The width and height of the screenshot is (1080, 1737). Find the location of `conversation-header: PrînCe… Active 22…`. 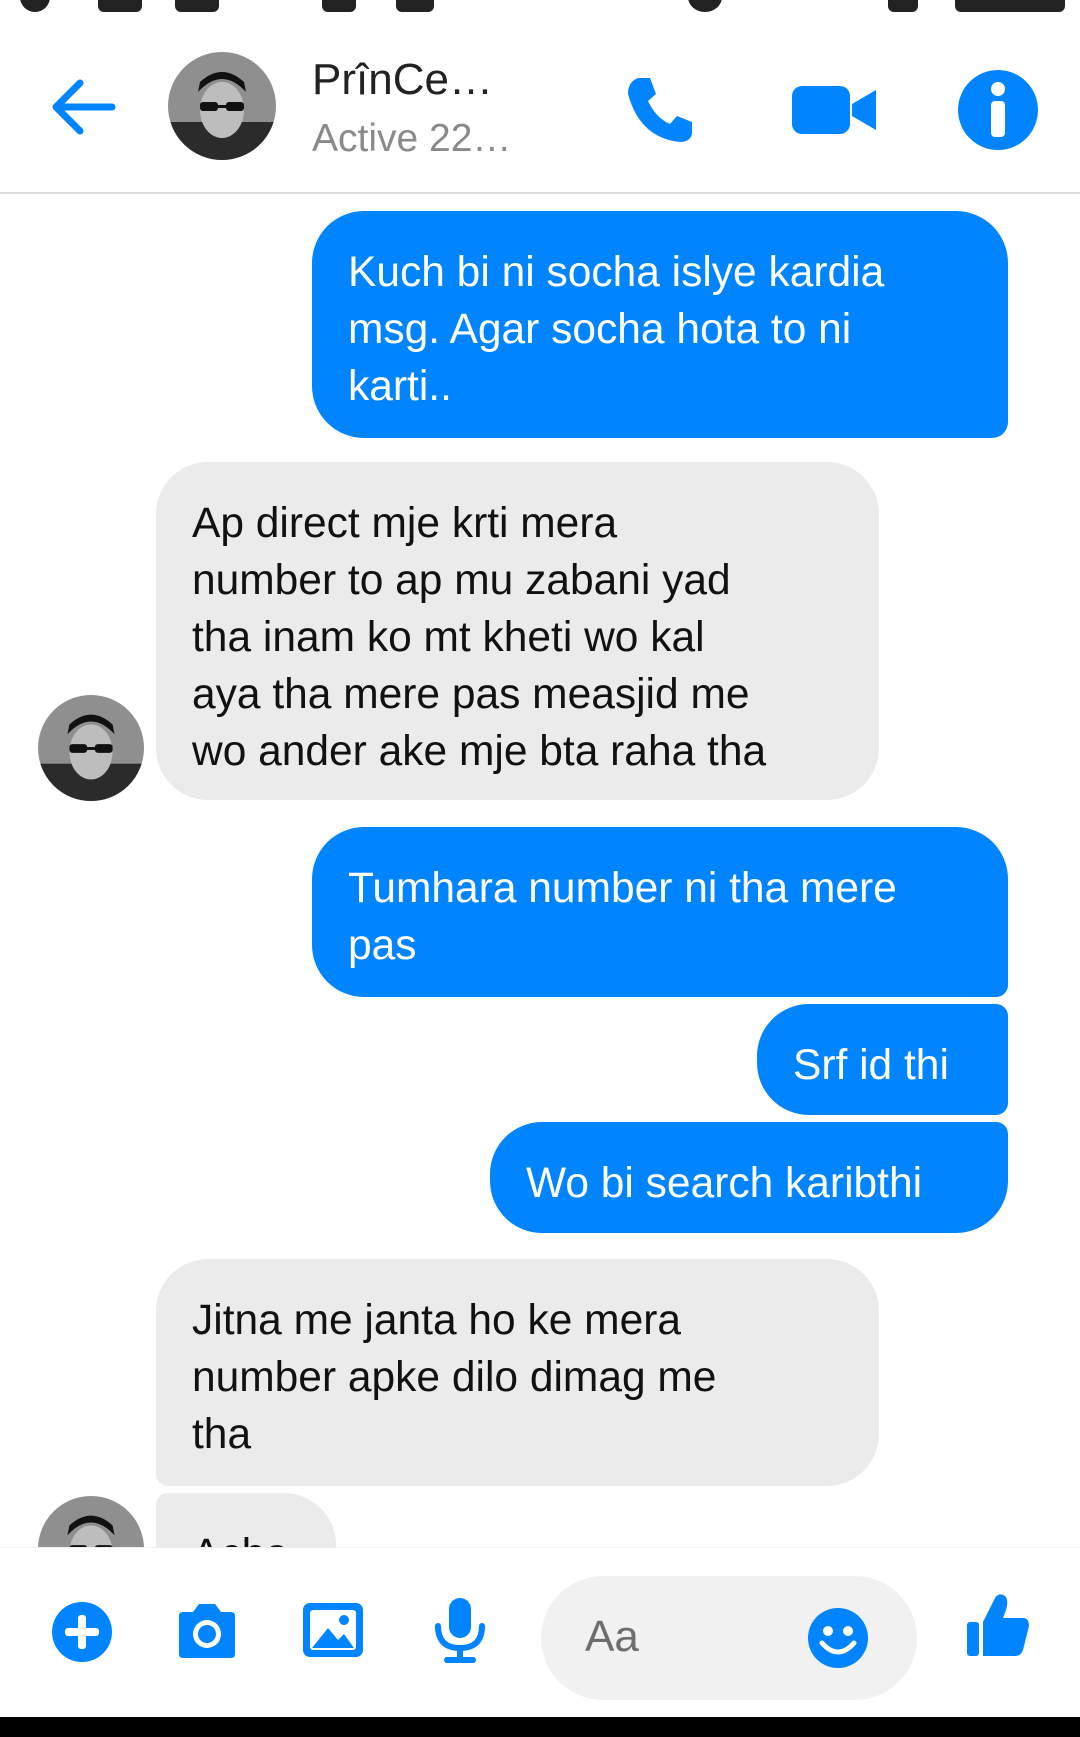

conversation-header: PrînCe… Active 22… is located at coordinates (540, 108).